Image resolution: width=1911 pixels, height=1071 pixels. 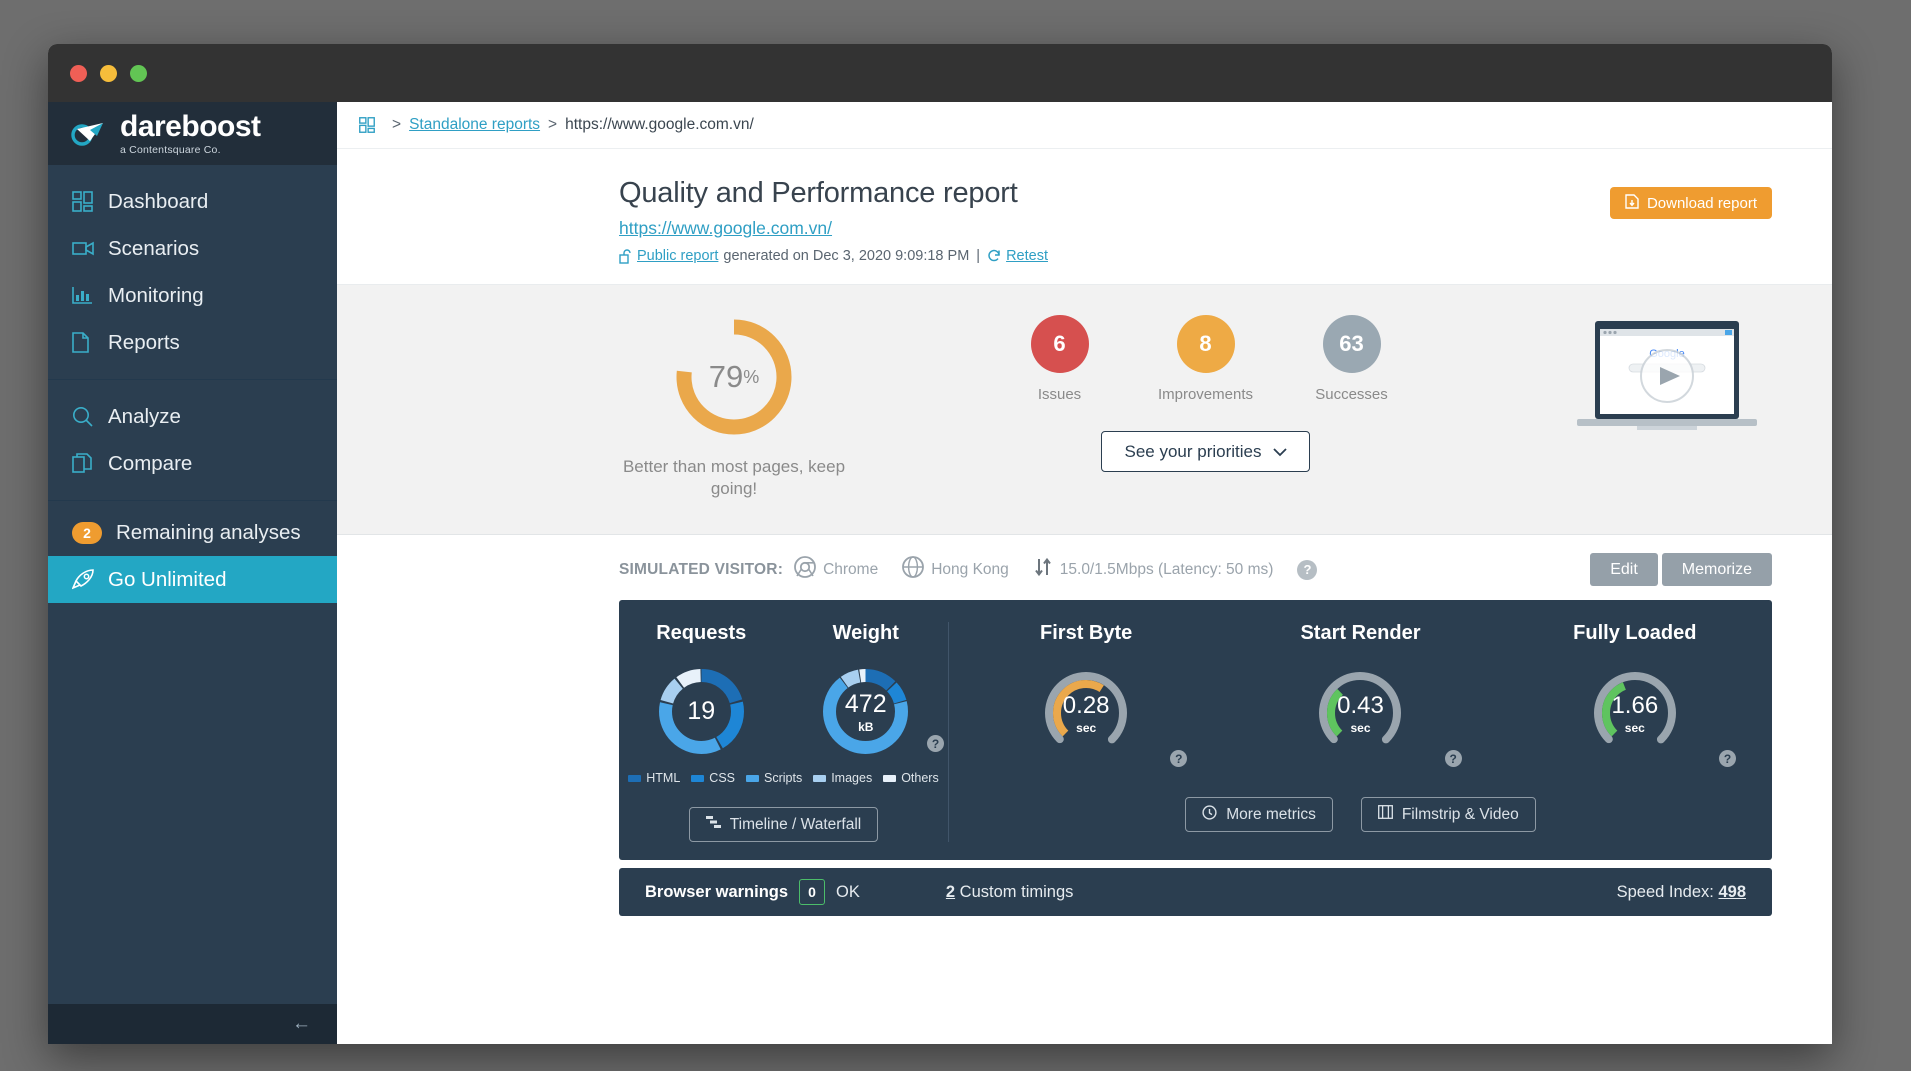 I want to click on filmstrip-icon, so click(x=1385, y=814).